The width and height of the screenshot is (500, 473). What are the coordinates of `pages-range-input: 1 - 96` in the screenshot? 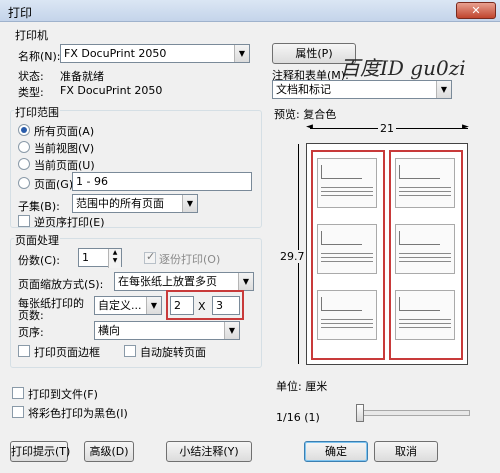 It's located at (162, 181).